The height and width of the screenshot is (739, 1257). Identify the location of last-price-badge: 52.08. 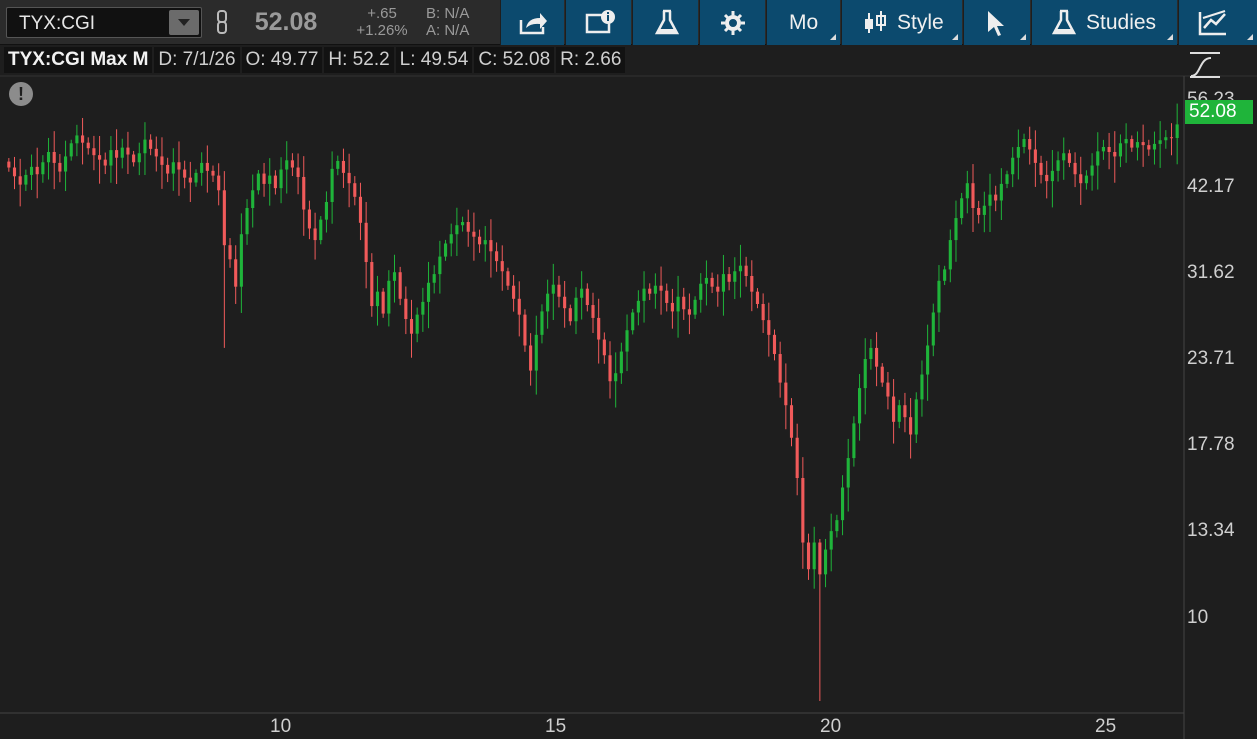
(1219, 112).